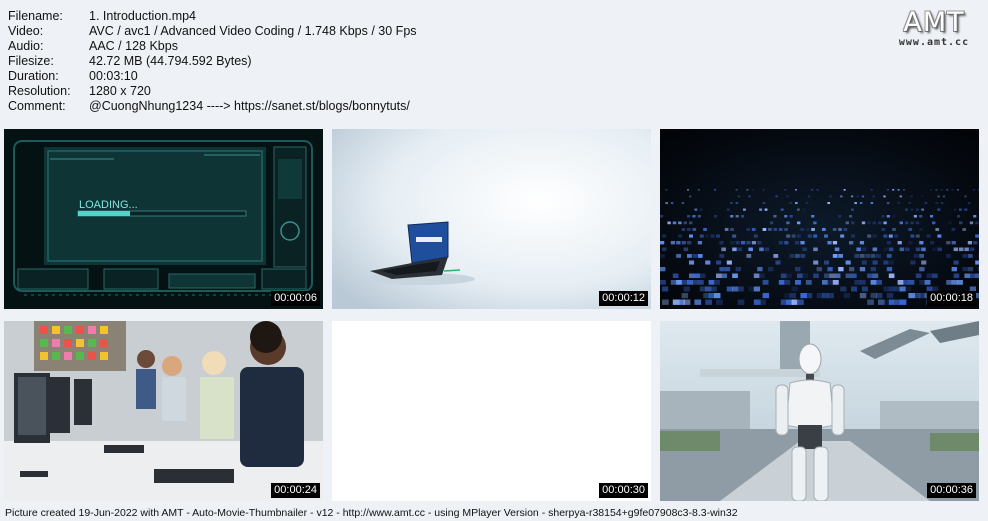 The height and width of the screenshot is (521, 988). What do you see at coordinates (212, 91) in the screenshot?
I see `info-row-resolution: Resolution: 1280 x 720` at bounding box center [212, 91].